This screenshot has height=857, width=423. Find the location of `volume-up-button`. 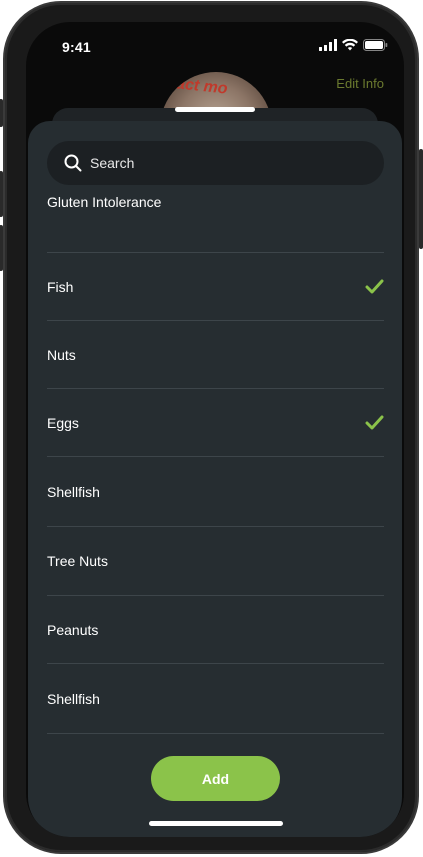

volume-up-button is located at coordinates (1, 194).